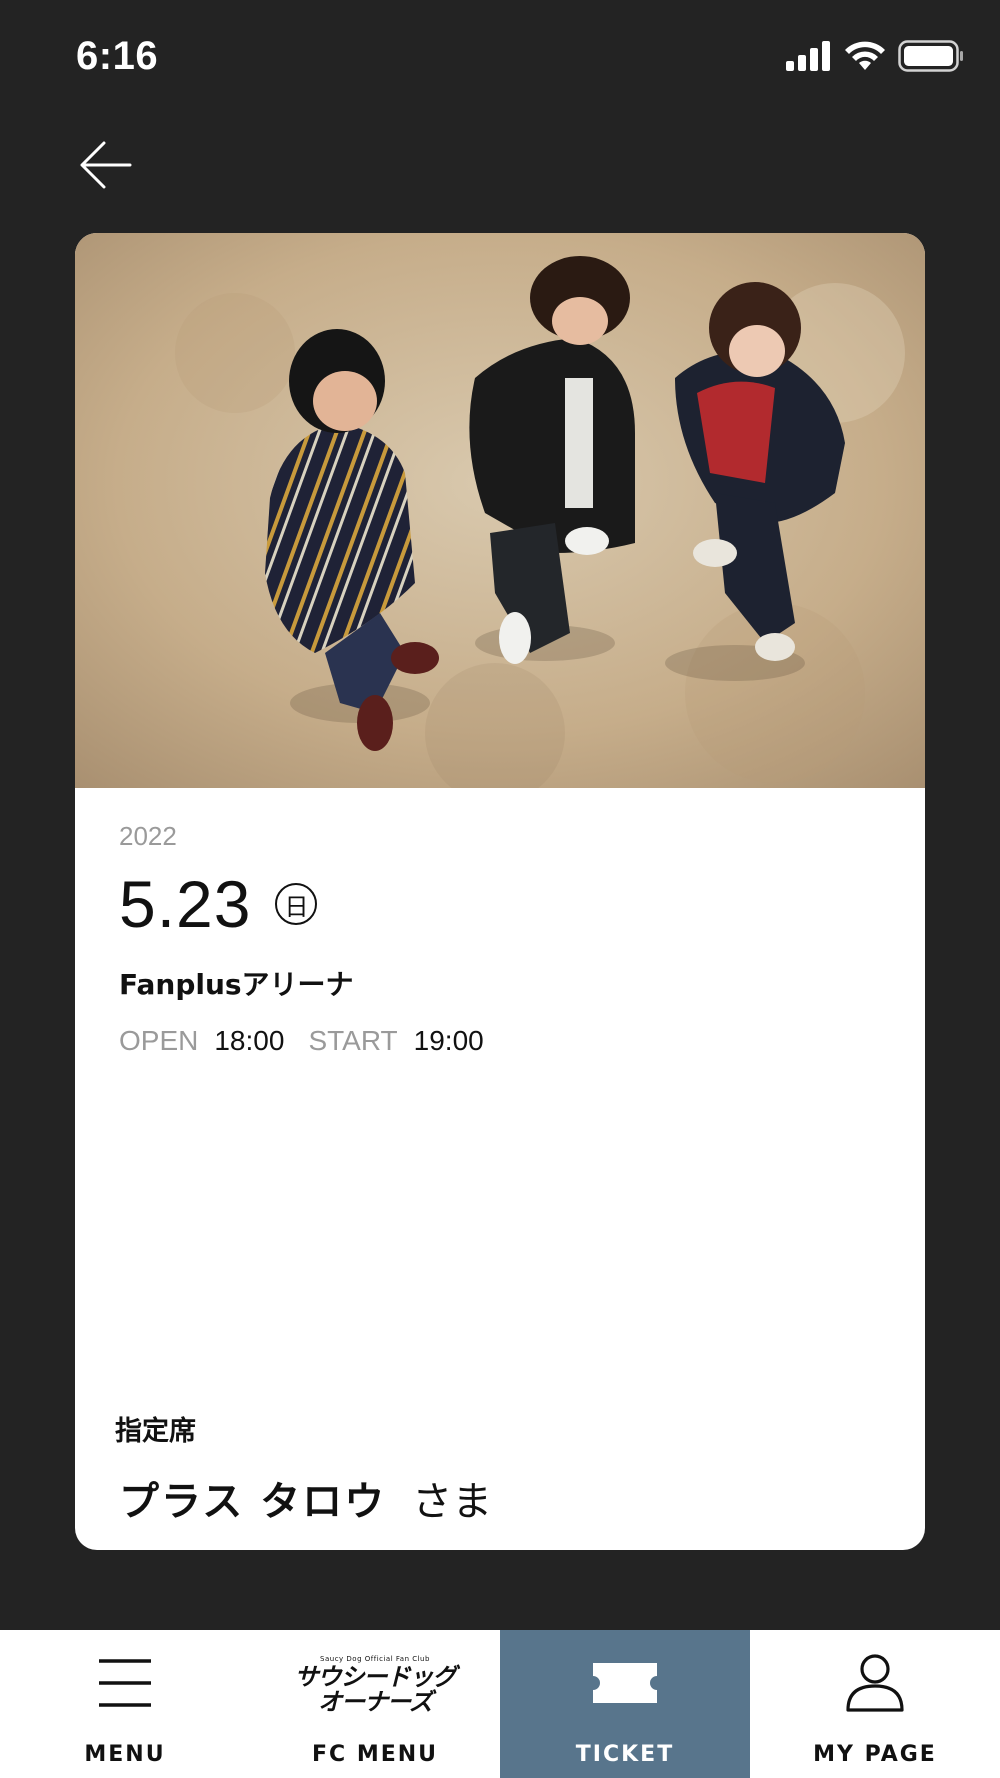 This screenshot has height=1778, width=1000. I want to click on nav-menu: MENU, so click(125, 1704).